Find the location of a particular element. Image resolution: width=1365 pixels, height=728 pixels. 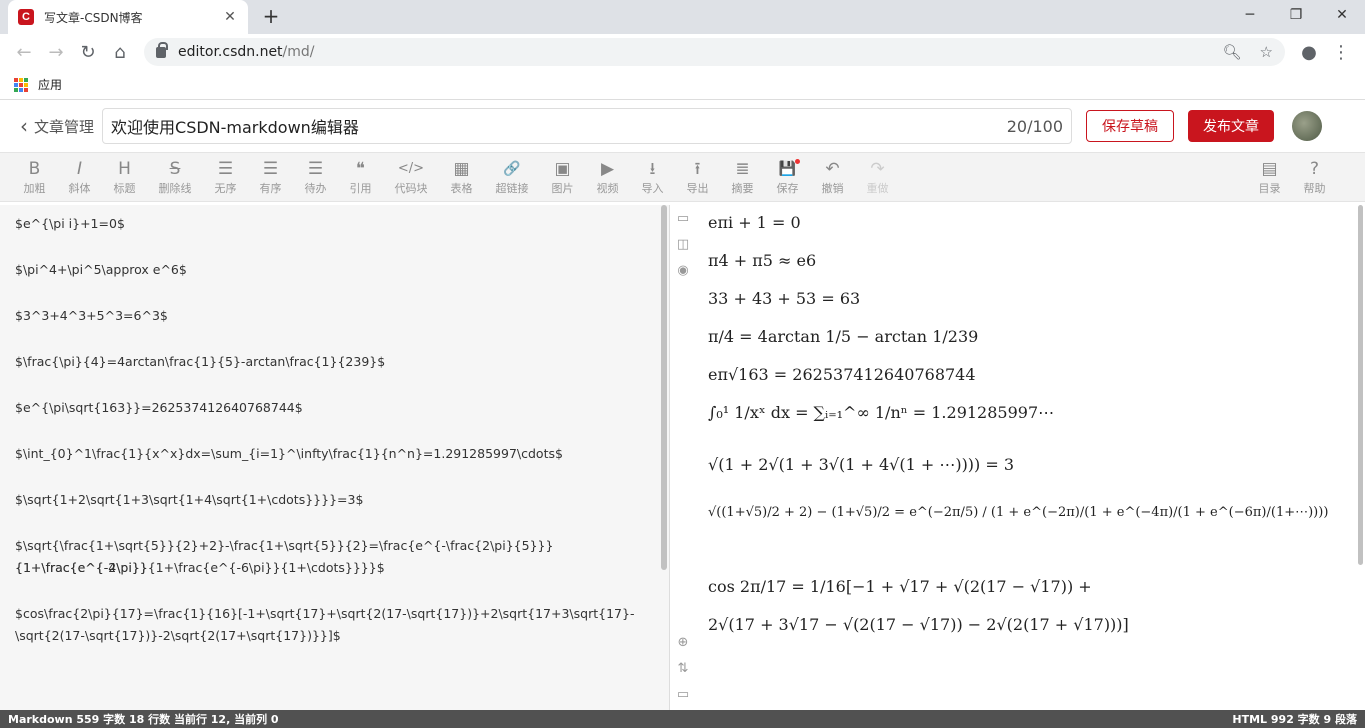

export-button: ⭱ 导出 is located at coordinates (697, 177).